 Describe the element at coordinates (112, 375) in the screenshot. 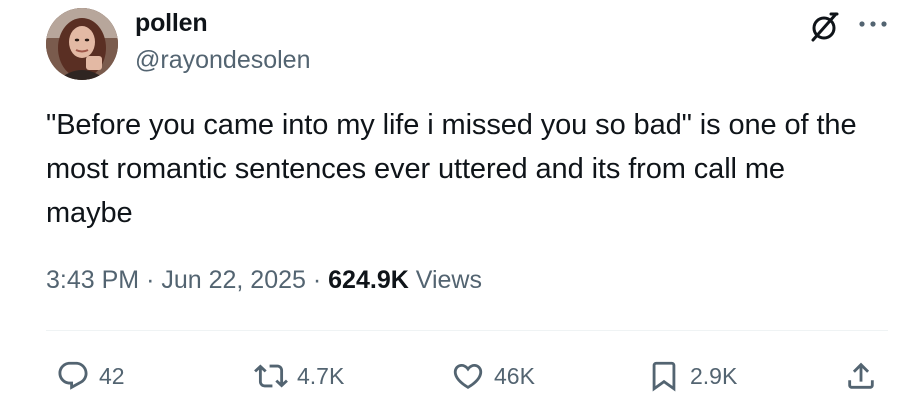

I see `reply-count: 42` at that location.